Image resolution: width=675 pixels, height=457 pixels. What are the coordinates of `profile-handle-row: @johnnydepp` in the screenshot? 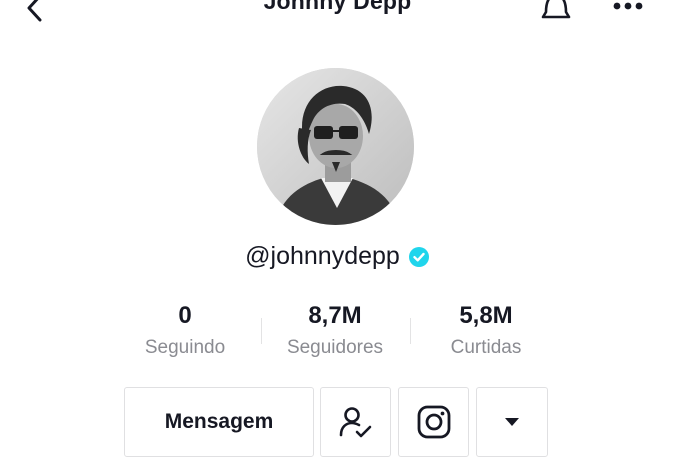 It's located at (337, 256).